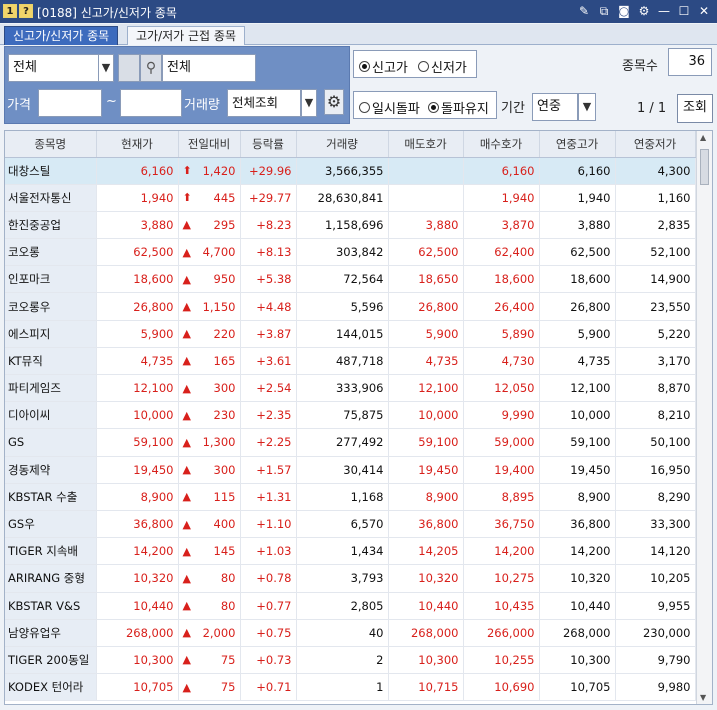 Image resolution: width=717 pixels, height=710 pixels. I want to click on tab-near-high-low: 고가/저가 근접 종목, so click(186, 35).